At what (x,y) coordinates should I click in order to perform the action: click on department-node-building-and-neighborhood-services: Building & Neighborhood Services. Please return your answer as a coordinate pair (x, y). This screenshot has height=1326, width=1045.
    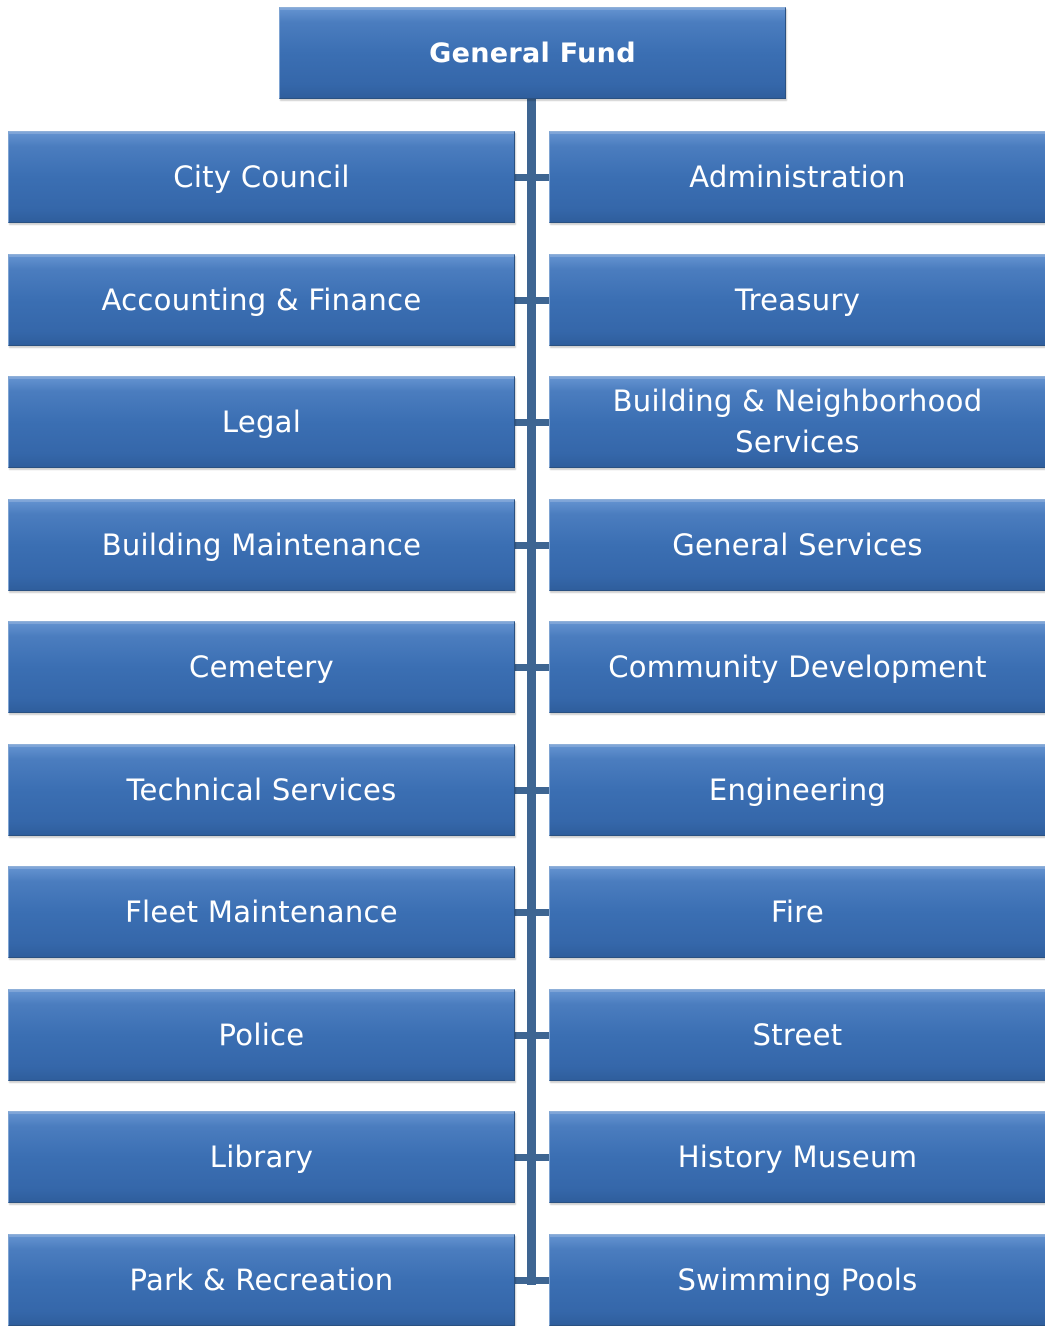
    Looking at the image, I should click on (797, 422).